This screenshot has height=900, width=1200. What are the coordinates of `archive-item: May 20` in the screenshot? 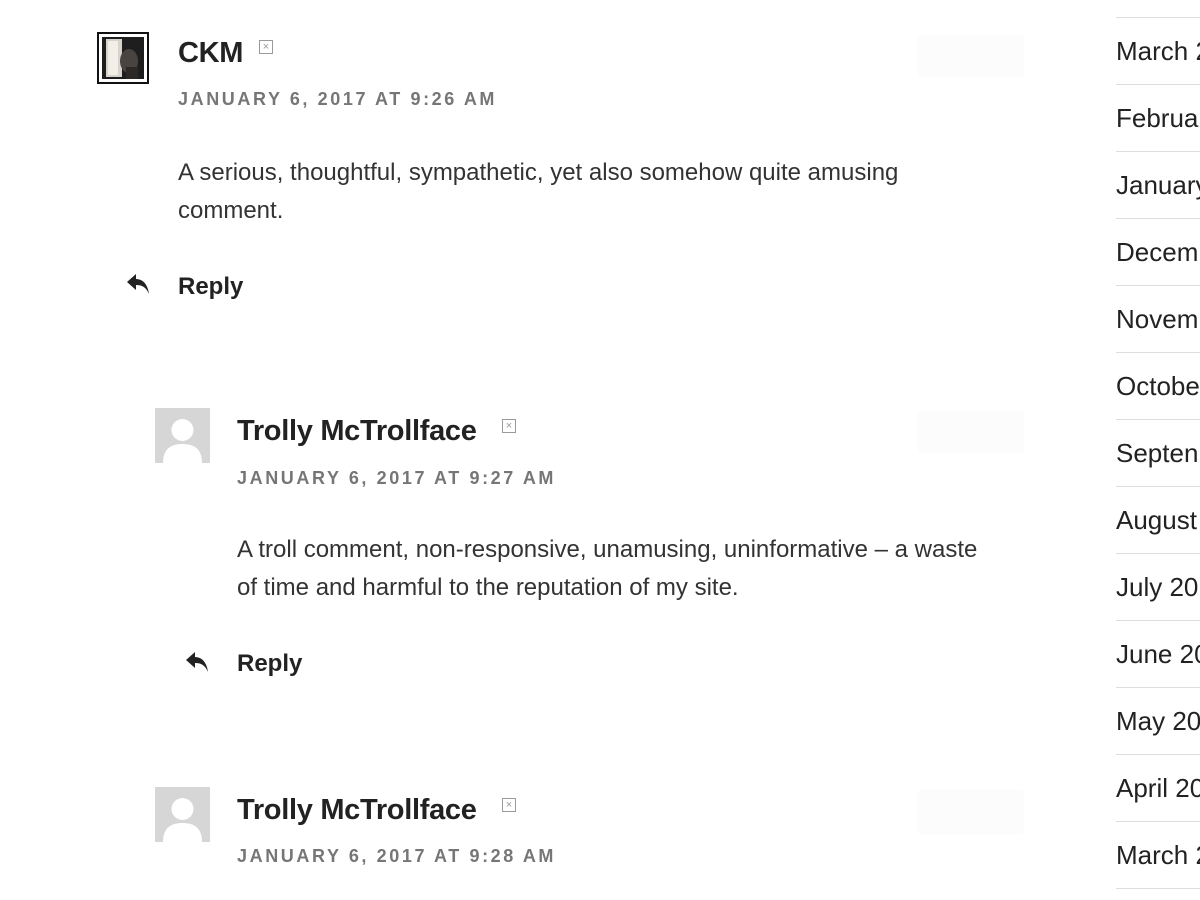 It's located at (1158, 721).